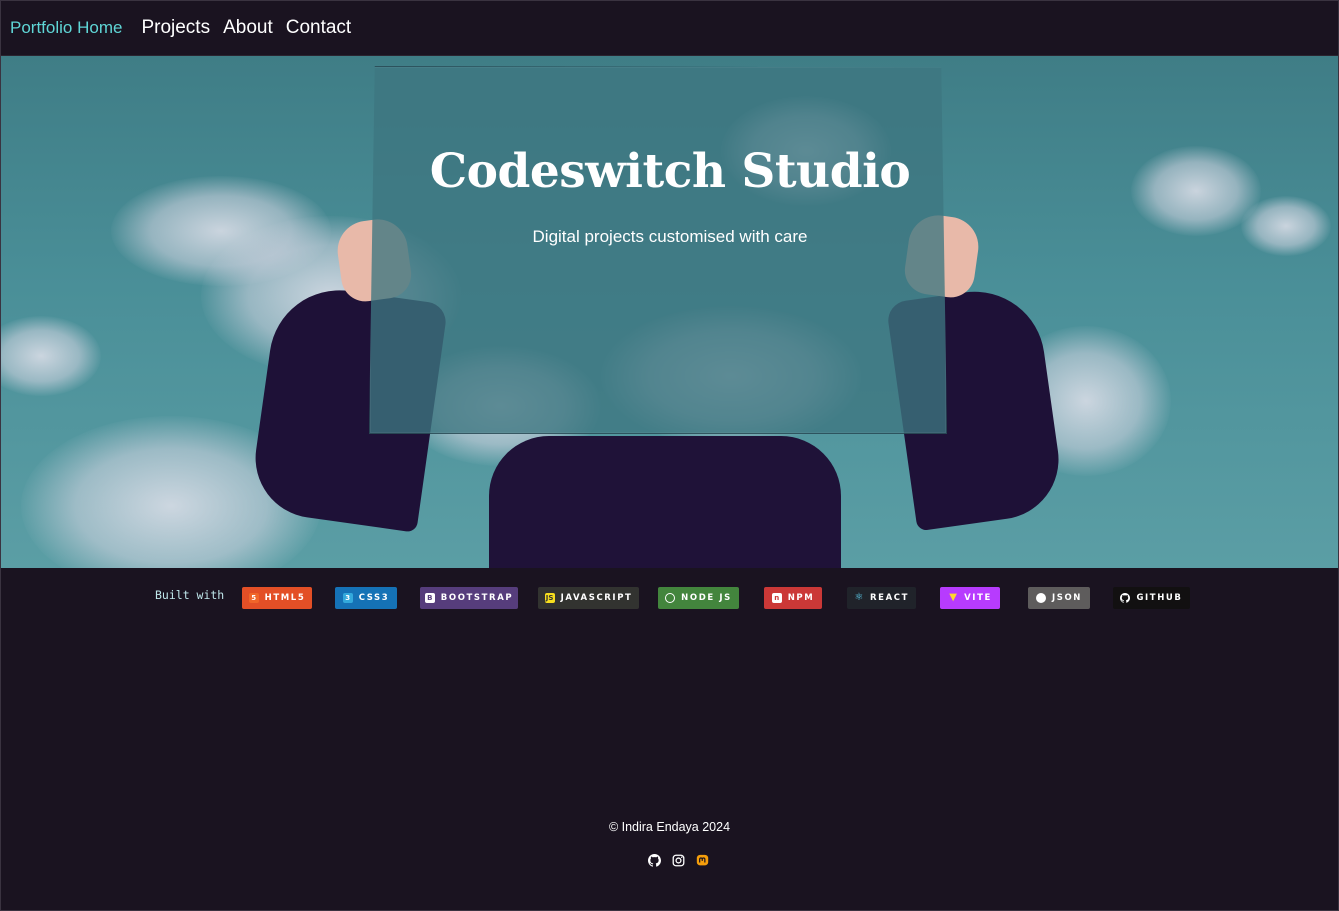 The image size is (1339, 911). What do you see at coordinates (318, 28) in the screenshot?
I see `nav-link-contact: Contact` at bounding box center [318, 28].